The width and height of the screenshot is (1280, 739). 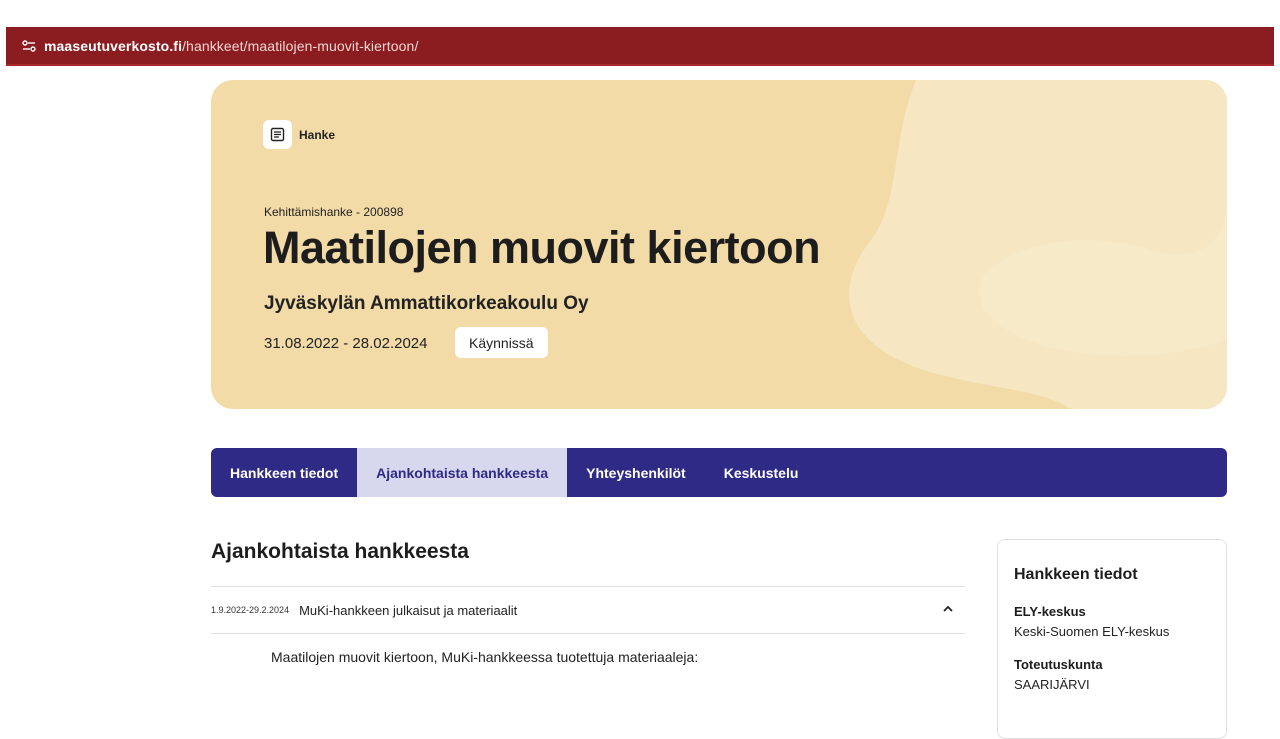 I want to click on document-icon, so click(x=277, y=134).